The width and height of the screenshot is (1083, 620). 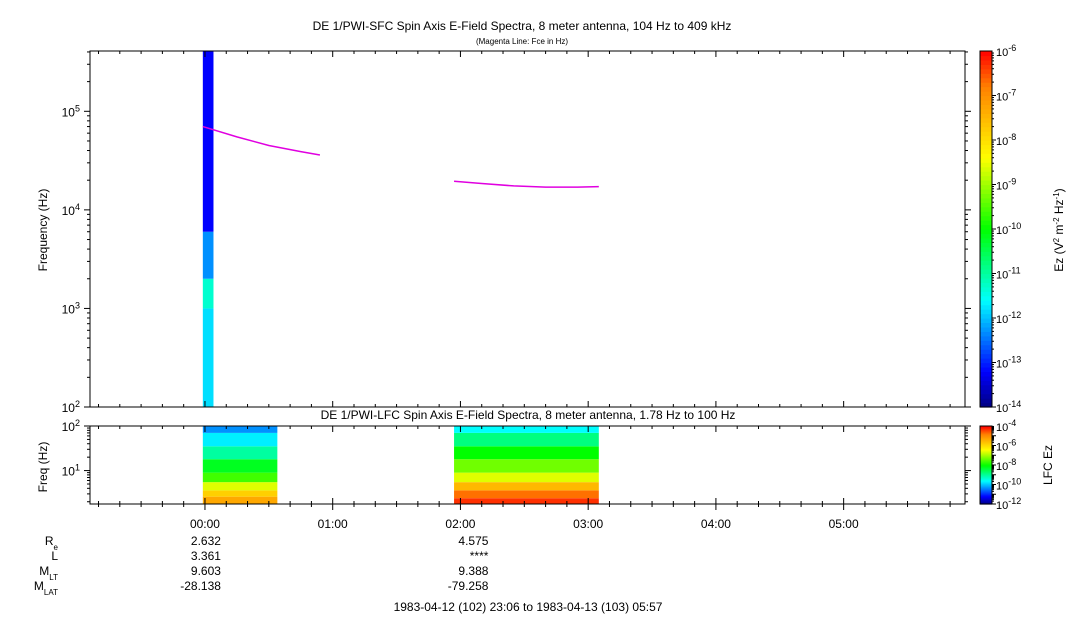 What do you see at coordinates (71, 471) in the screenshot?
I see `bot-ytick-label: 101` at bounding box center [71, 471].